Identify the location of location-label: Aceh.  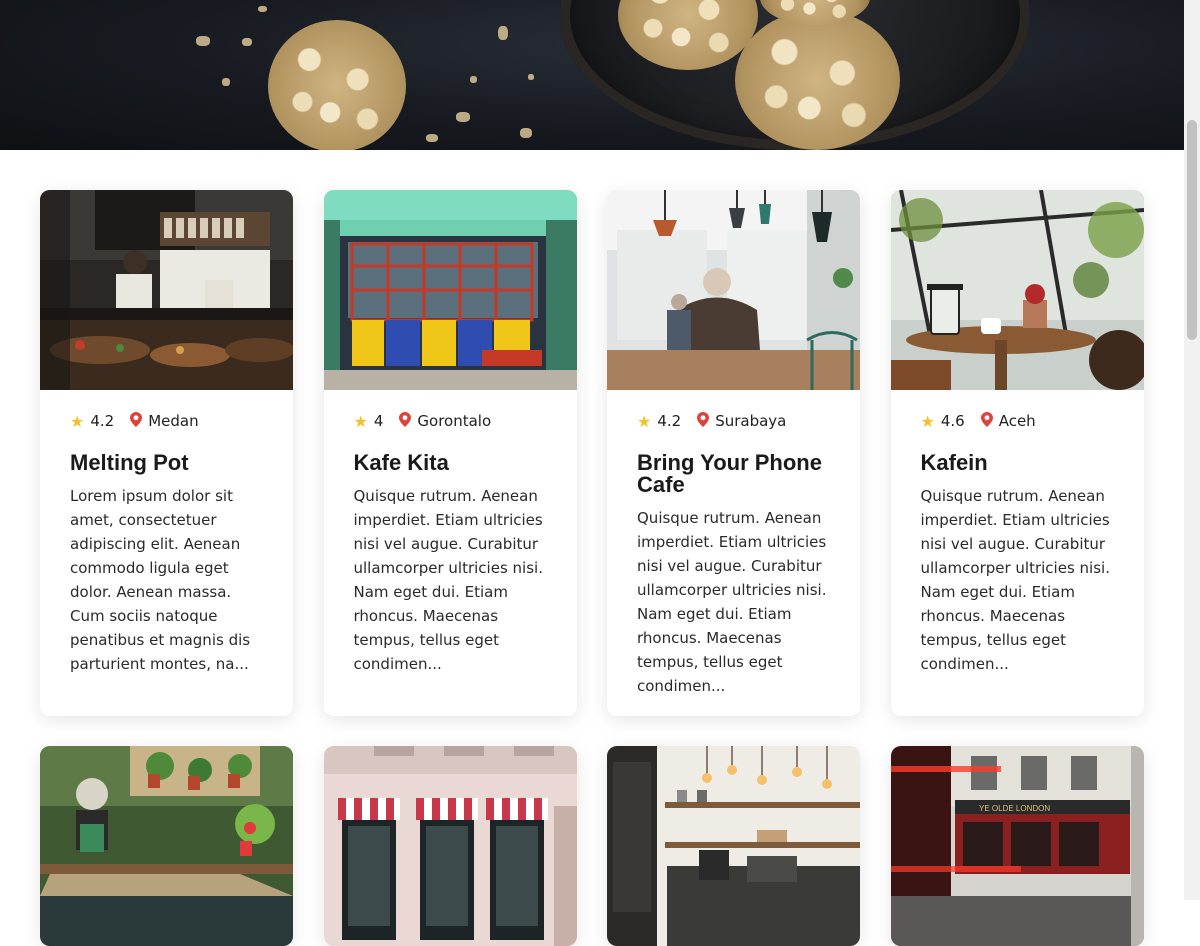
(1017, 421).